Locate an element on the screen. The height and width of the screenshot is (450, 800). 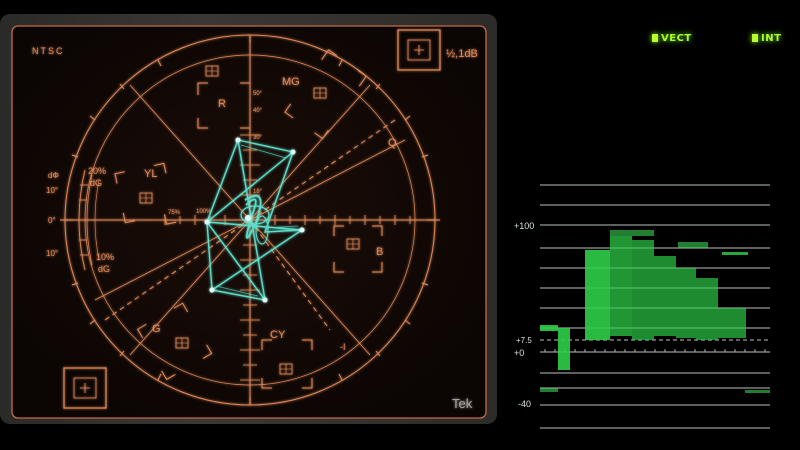
dphi-tick-10-bottom: 10° is located at coordinates (52, 253).